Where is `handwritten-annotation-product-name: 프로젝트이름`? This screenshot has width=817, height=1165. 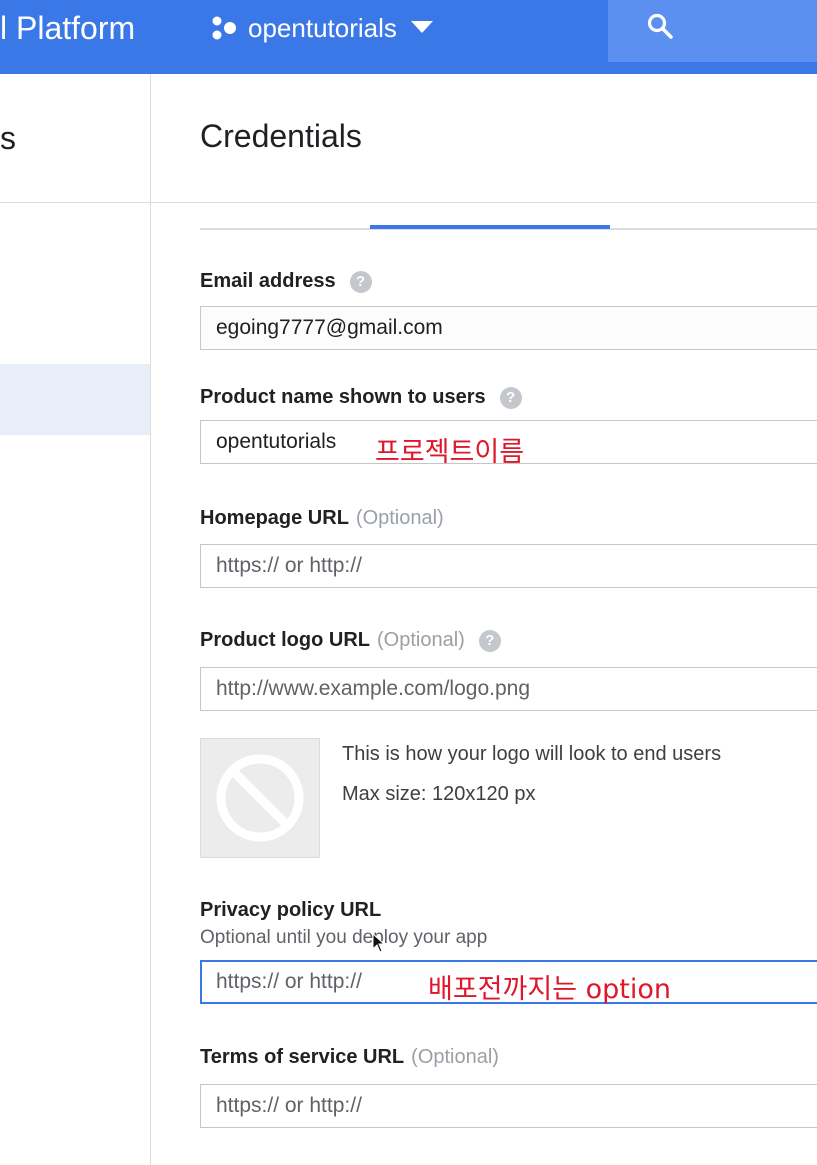 handwritten-annotation-product-name: 프로젝트이름 is located at coordinates (450, 452).